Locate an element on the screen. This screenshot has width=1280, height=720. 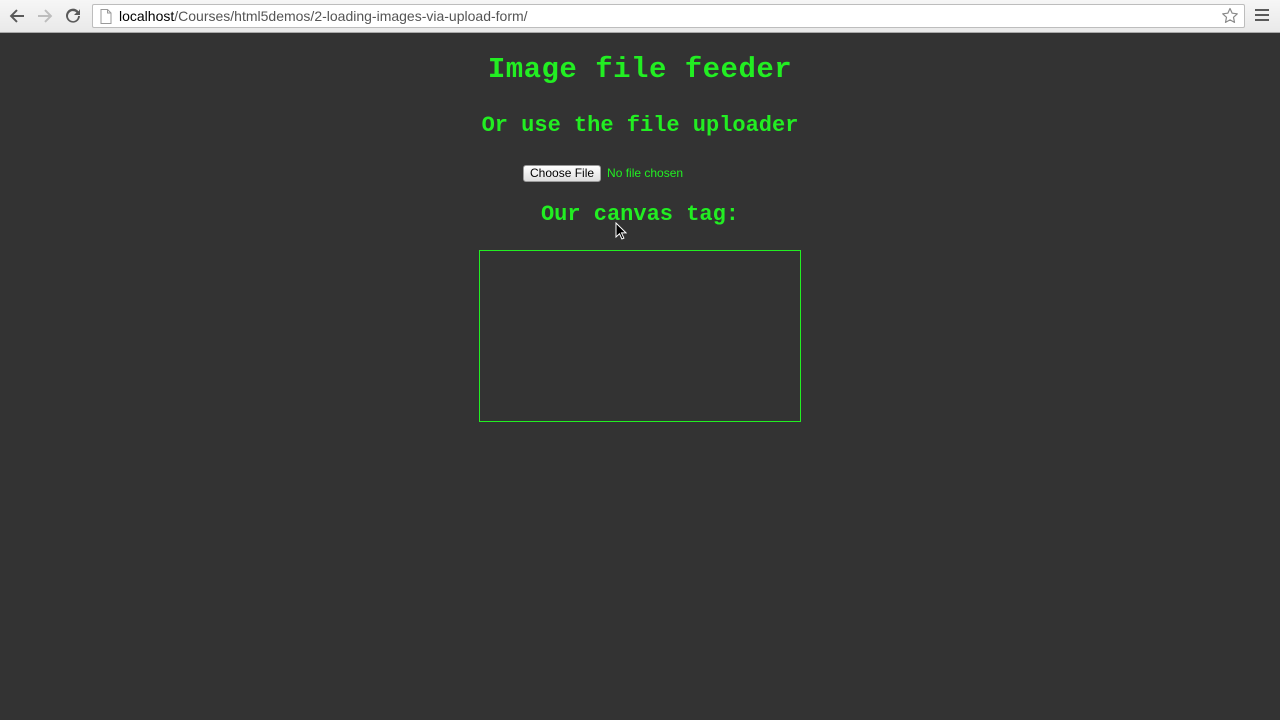
page-icon is located at coordinates (106, 16).